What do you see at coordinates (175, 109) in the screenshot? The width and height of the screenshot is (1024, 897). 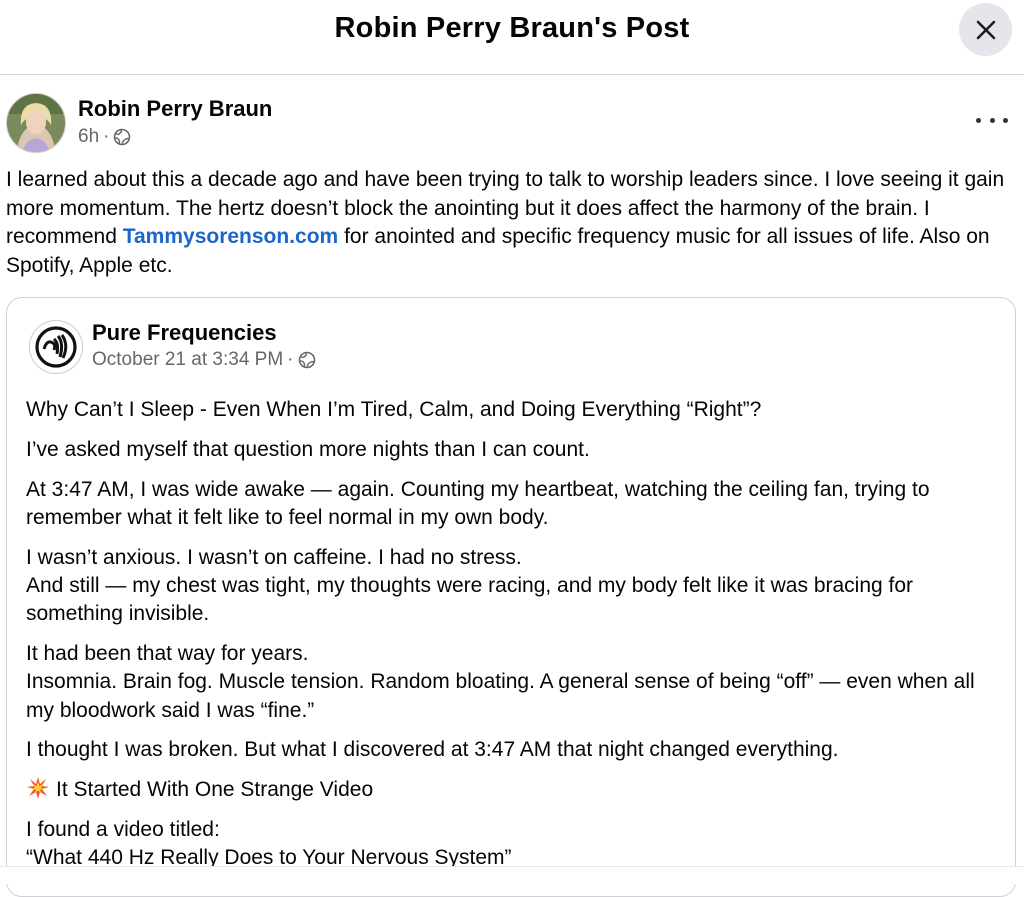 I see `author-name: Robin Perry Braun` at bounding box center [175, 109].